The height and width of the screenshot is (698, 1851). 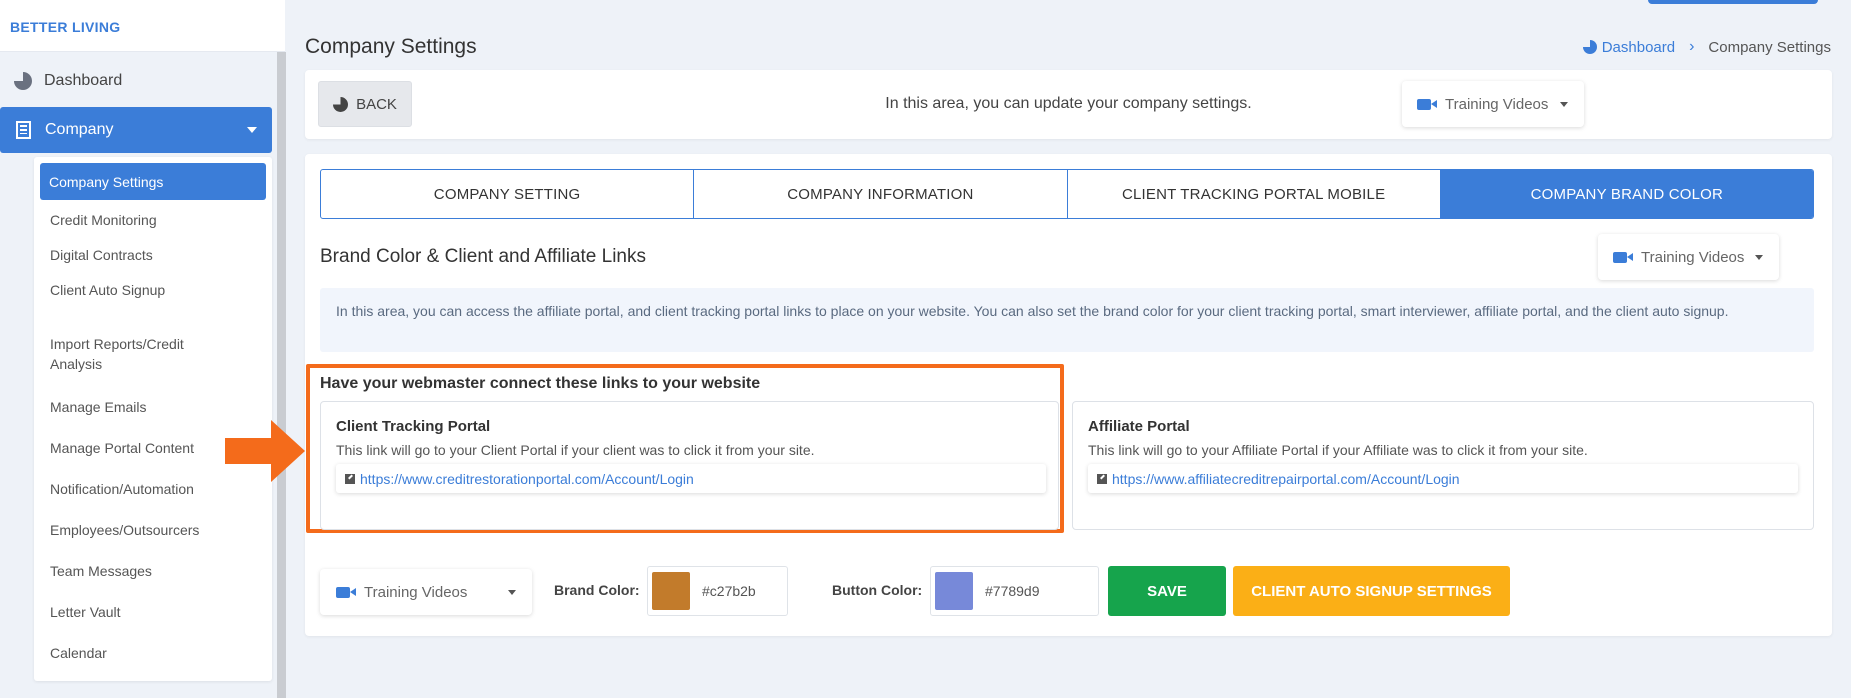 What do you see at coordinates (281, 375) in the screenshot?
I see `sidebar-scrollbar` at bounding box center [281, 375].